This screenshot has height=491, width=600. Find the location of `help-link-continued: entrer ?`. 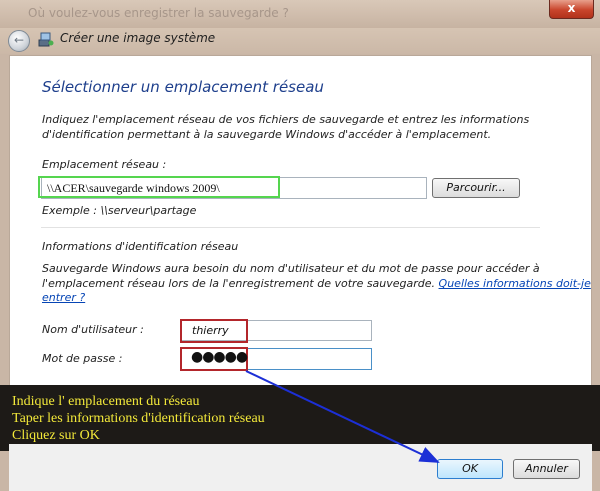

help-link-continued: entrer ? is located at coordinates (63, 297).